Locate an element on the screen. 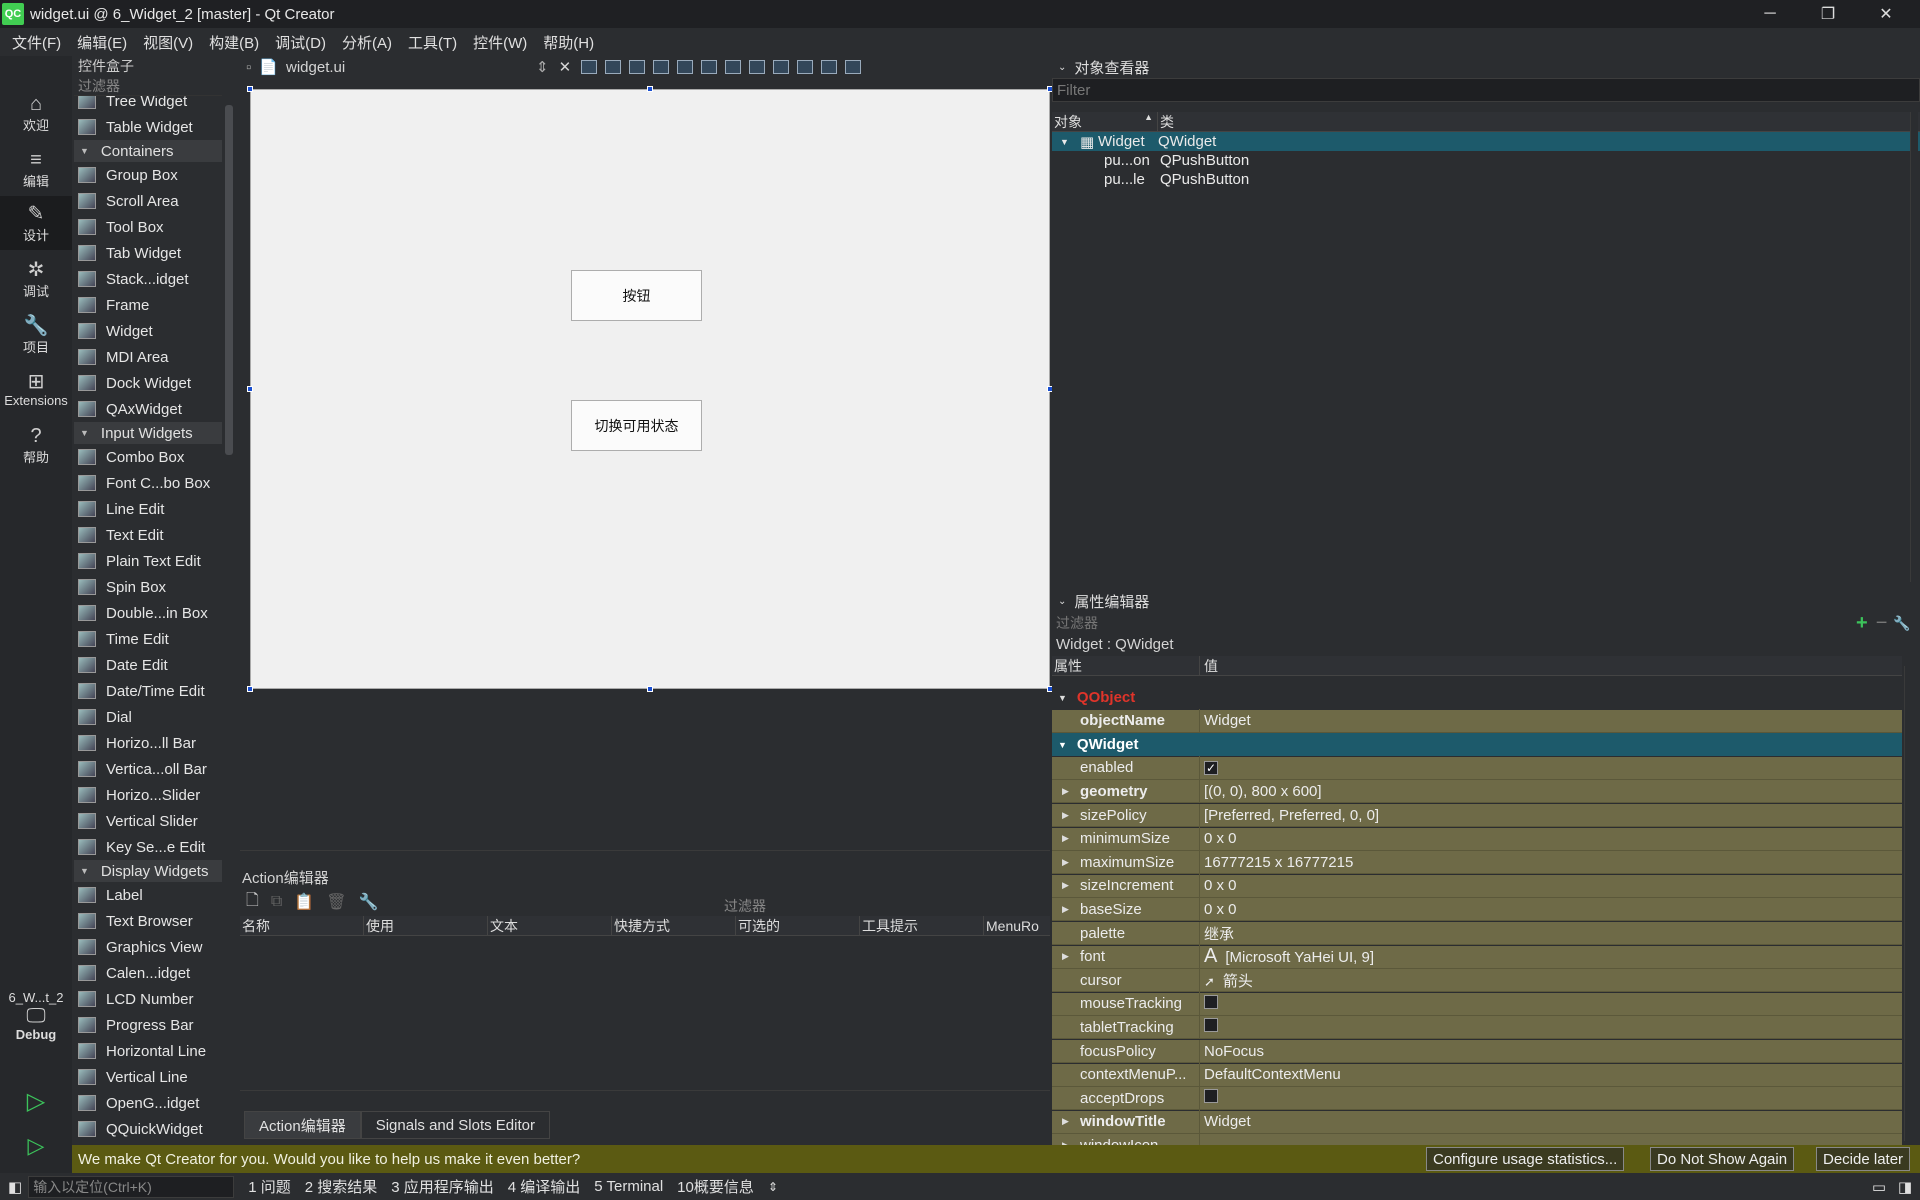 The image size is (1920, 1200). property-row: contextMenuP... DefaultContextMenu is located at coordinates (1477, 1075).